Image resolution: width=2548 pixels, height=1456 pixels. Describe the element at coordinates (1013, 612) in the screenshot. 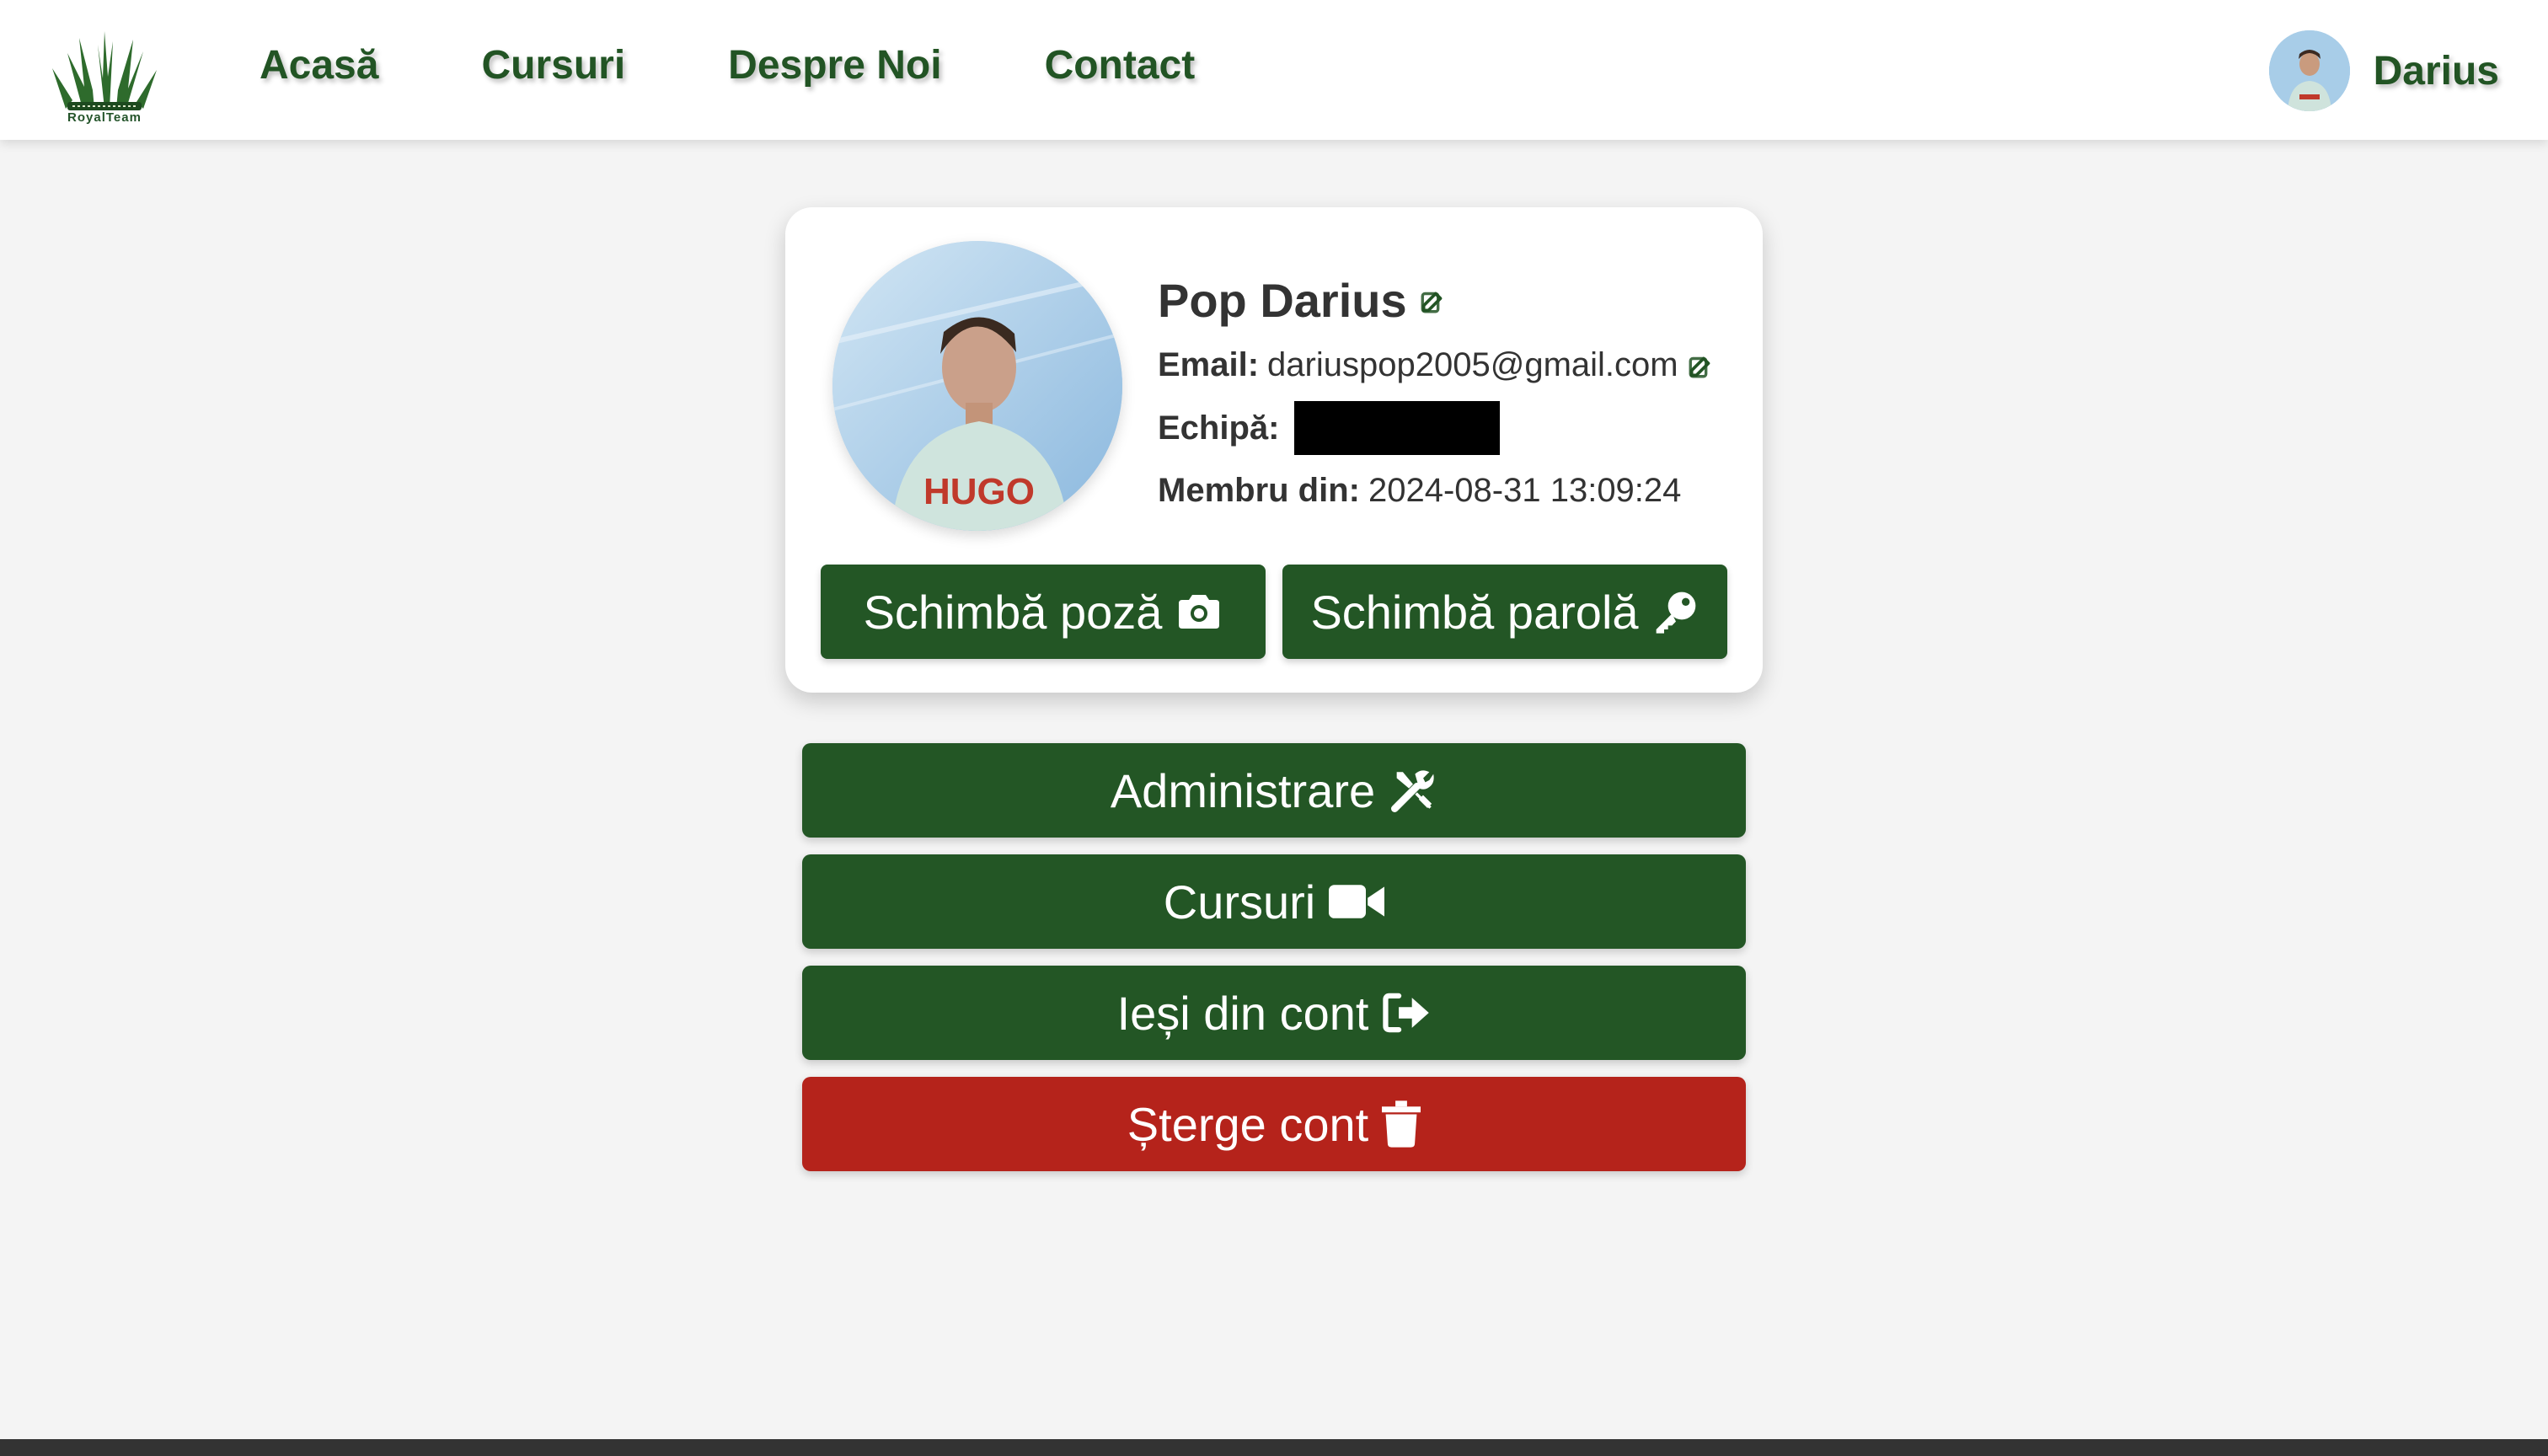

I see `change-photo-label: Schimbă poză` at that location.